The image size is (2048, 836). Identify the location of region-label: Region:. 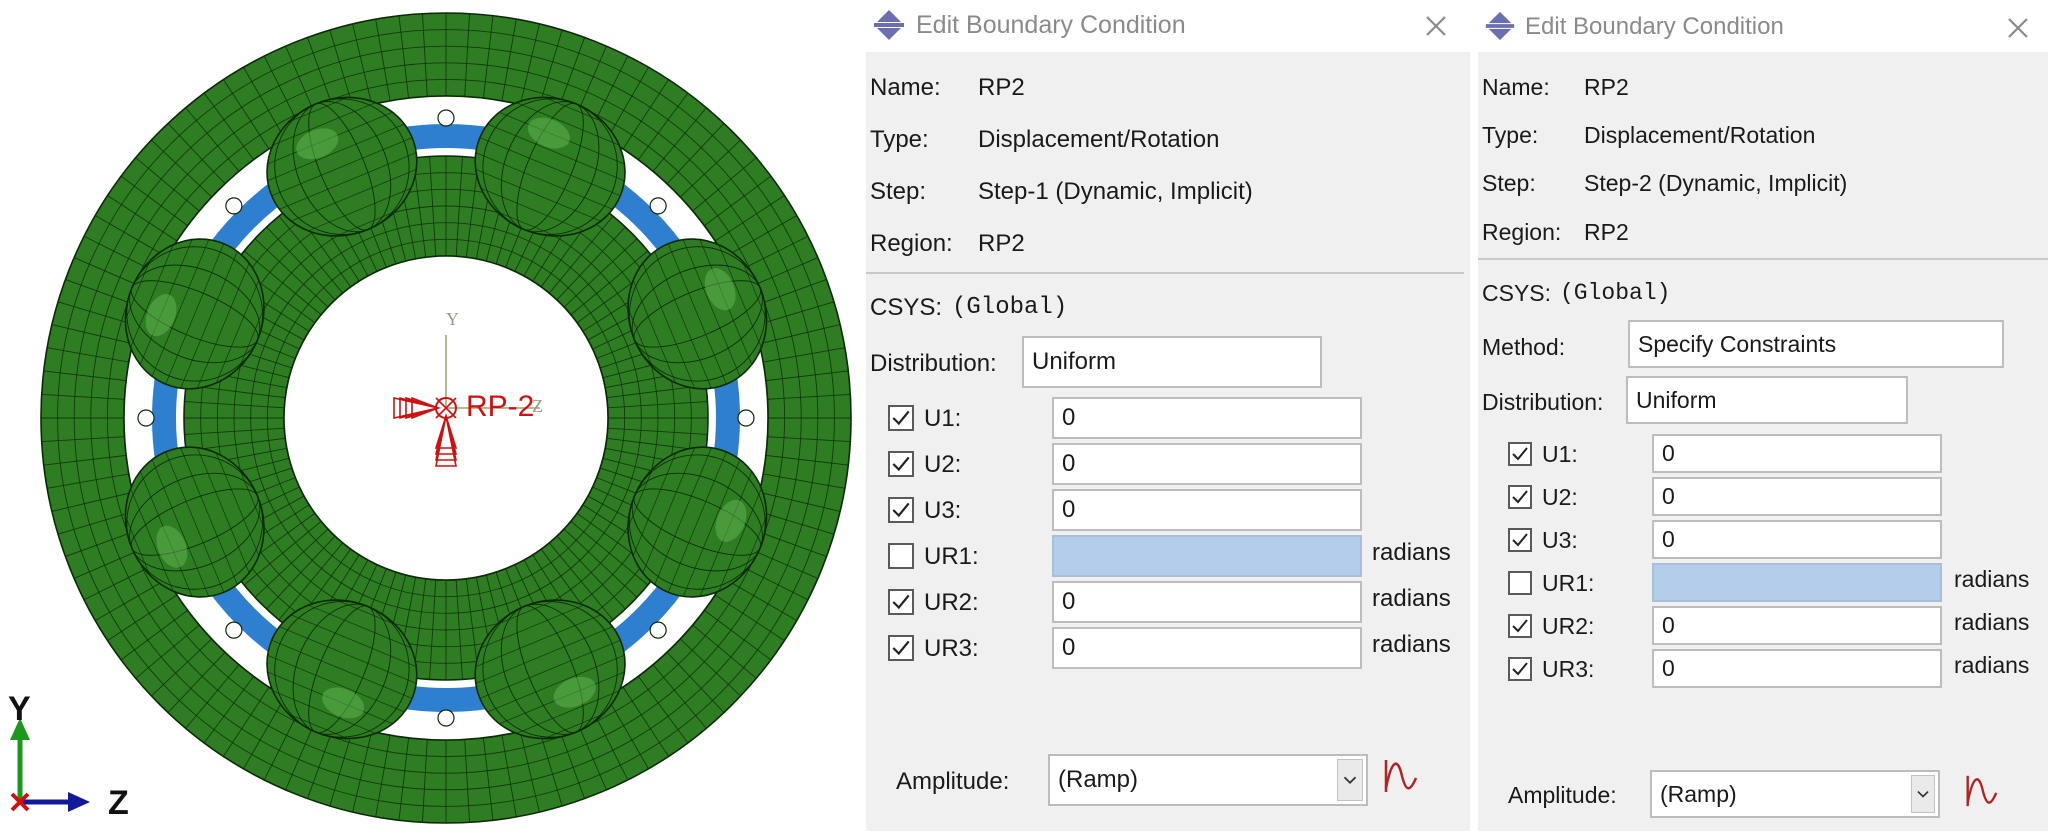
(911, 243).